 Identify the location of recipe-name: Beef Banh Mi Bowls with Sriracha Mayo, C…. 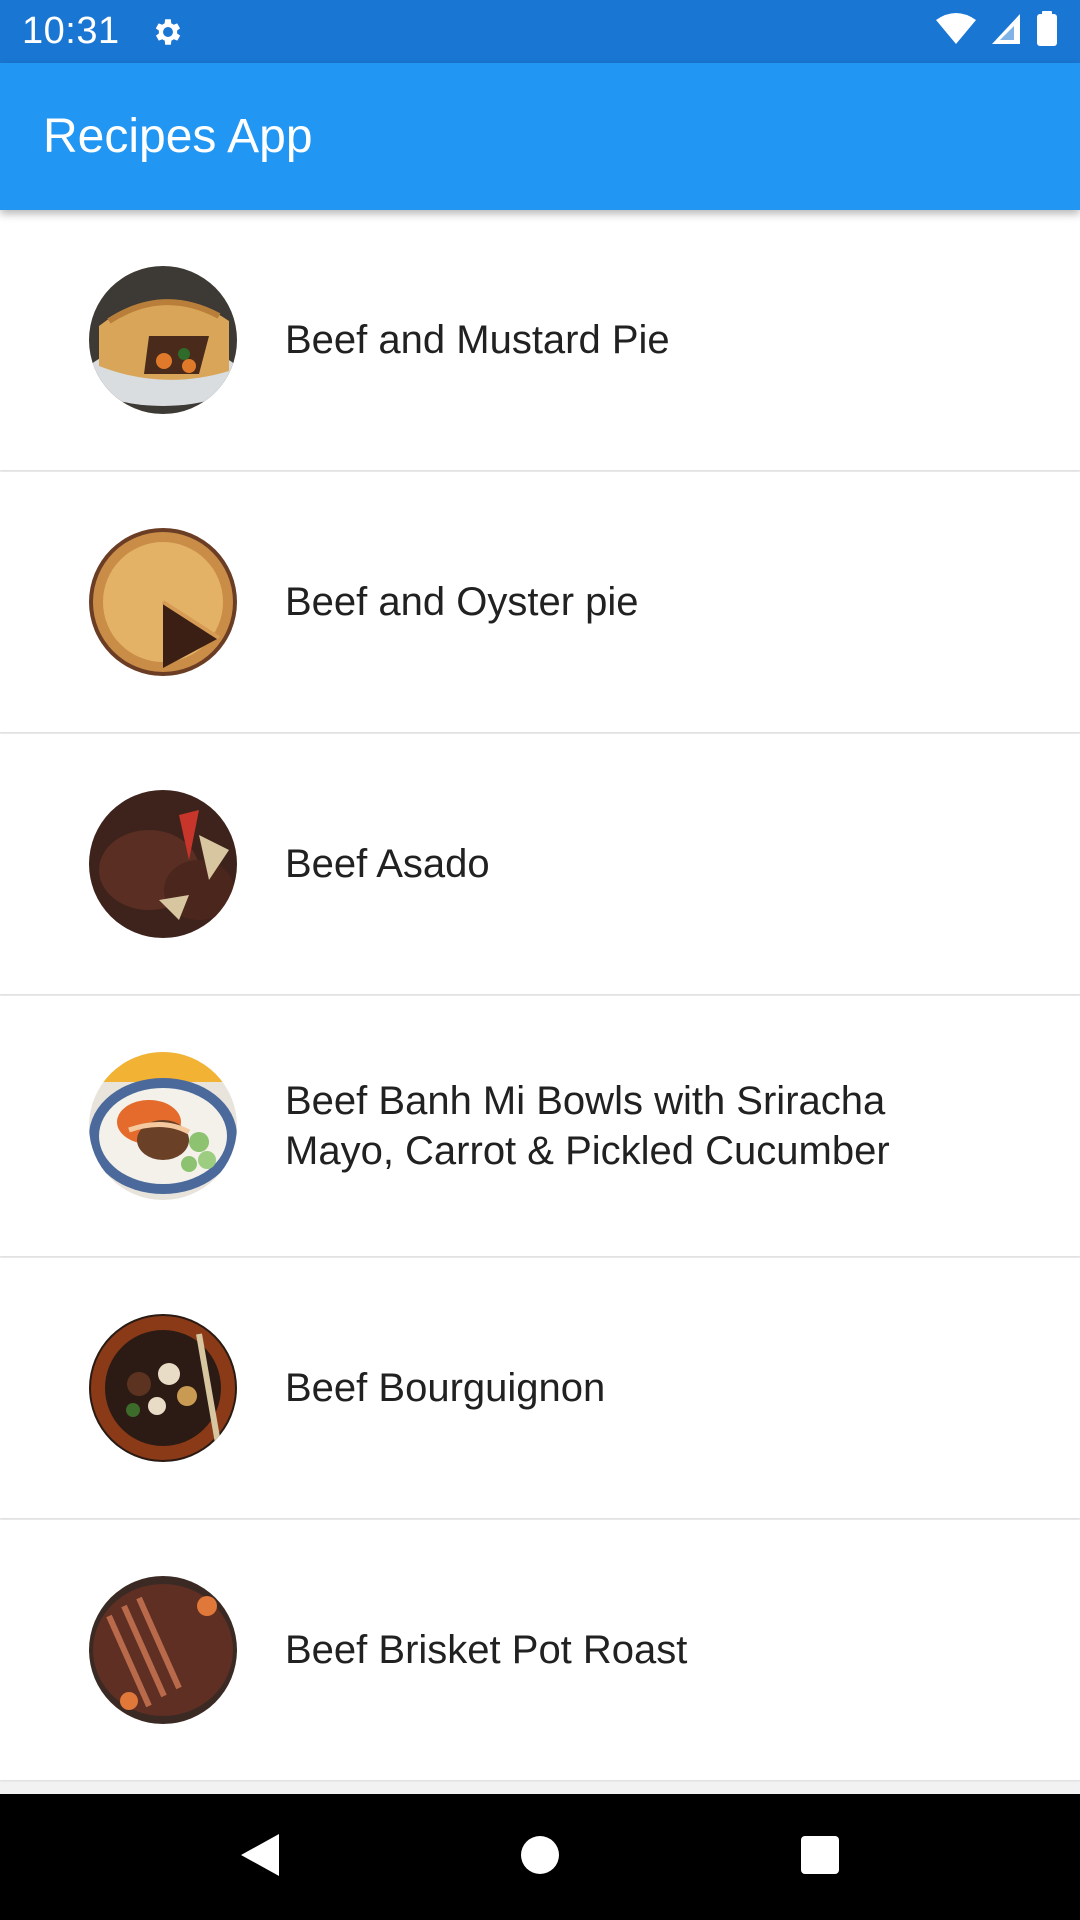
(587, 1126).